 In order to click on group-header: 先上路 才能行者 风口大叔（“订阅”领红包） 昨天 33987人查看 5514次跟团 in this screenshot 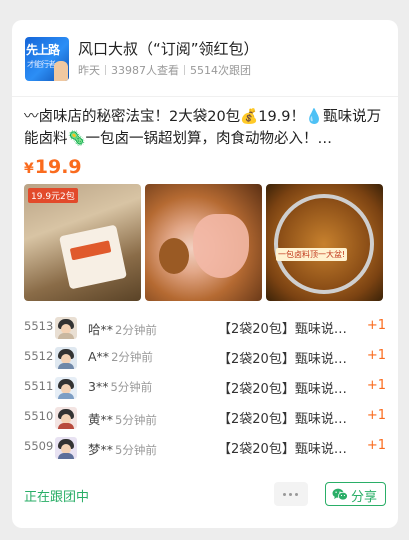, I will do `click(205, 60)`.